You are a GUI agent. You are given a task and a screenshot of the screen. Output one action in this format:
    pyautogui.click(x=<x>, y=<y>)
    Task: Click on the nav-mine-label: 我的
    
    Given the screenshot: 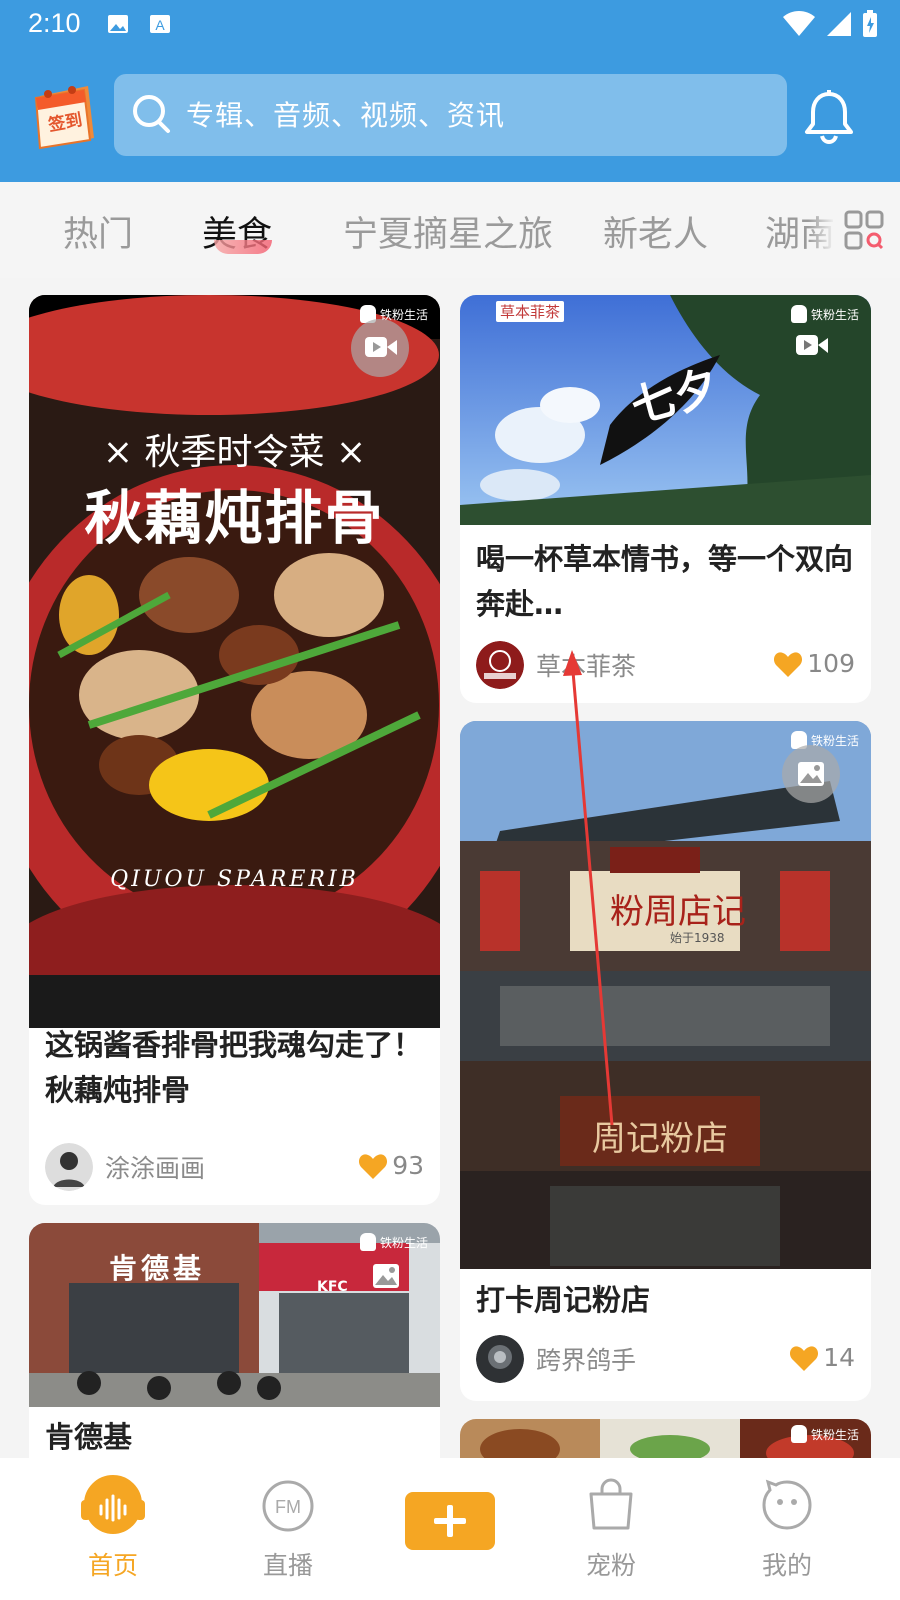 What is the action you would take?
    pyautogui.click(x=786, y=1565)
    